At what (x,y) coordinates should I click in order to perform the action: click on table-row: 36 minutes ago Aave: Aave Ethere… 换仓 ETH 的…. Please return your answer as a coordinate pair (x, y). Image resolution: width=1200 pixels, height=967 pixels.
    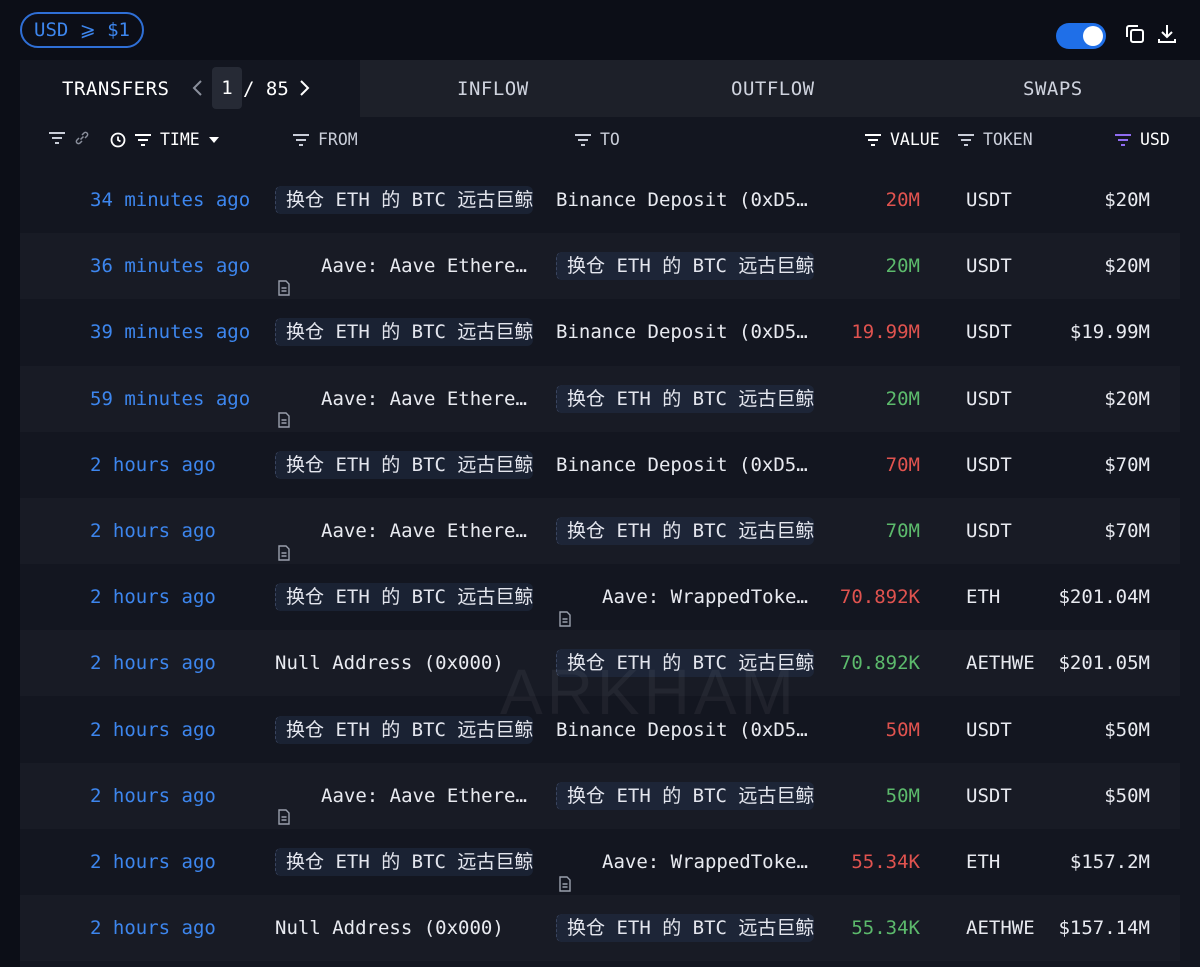
    Looking at the image, I should click on (600, 266).